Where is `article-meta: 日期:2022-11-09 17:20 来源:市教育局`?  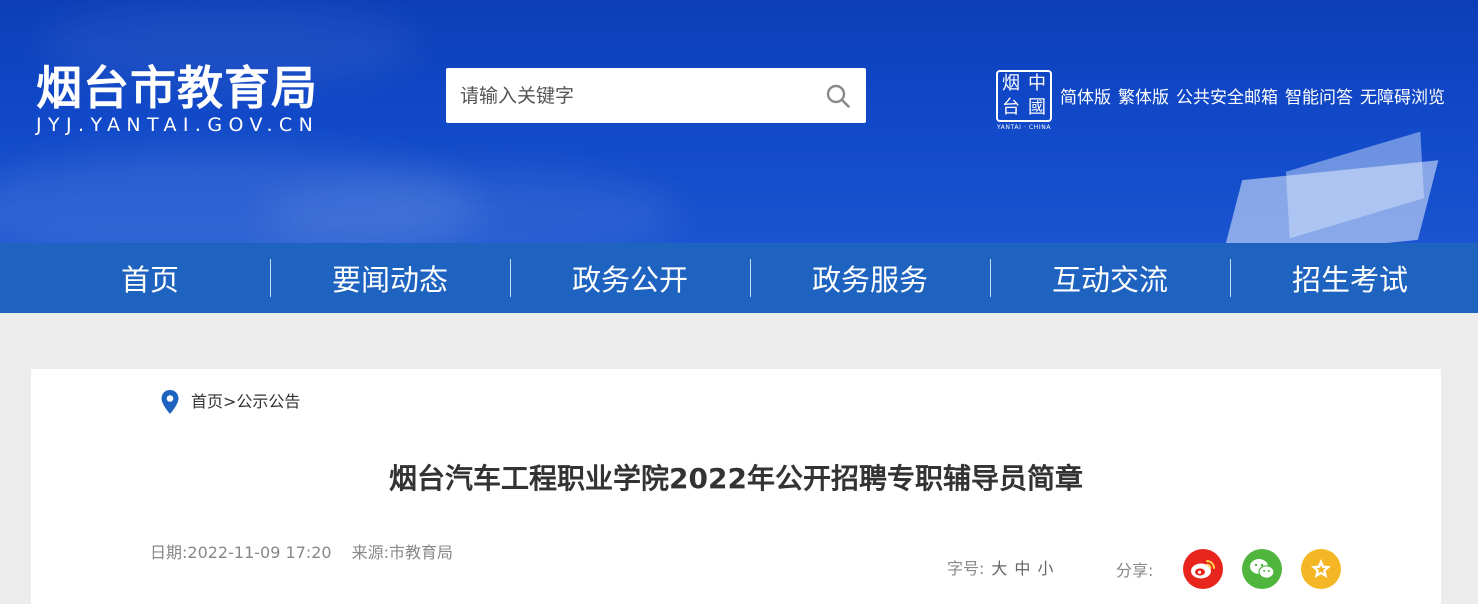
article-meta: 日期:2022-11-09 17:20 来源:市教育局 is located at coordinates (301, 553).